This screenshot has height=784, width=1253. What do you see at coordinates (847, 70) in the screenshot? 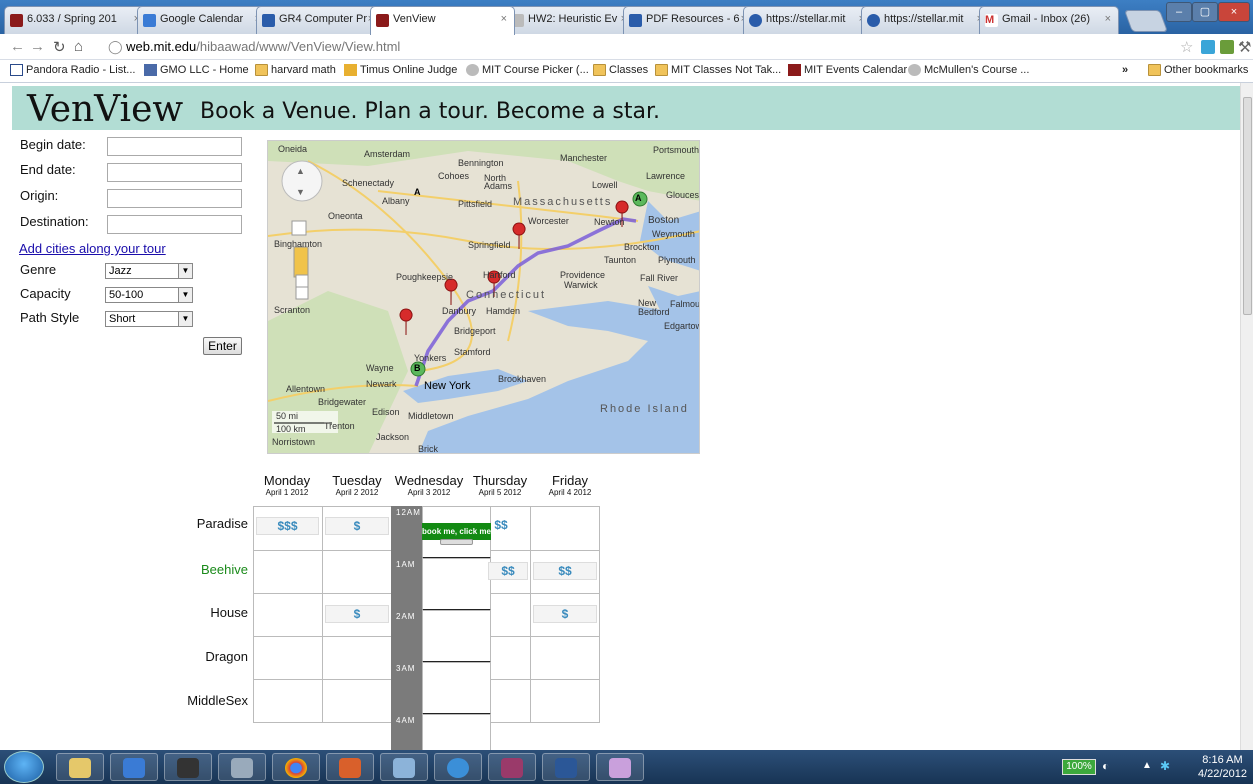
I see `bookmark-mit-events: MIT Events Calendar` at bounding box center [847, 70].